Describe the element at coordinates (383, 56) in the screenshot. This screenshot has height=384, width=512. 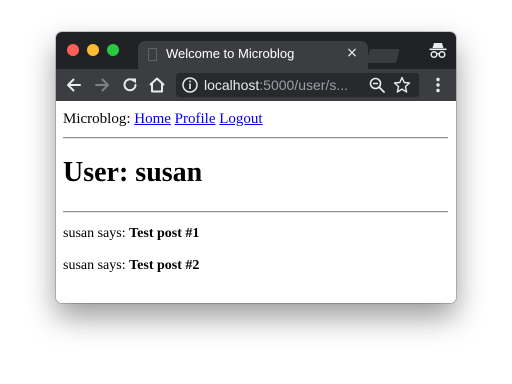
I see `new-tab-button` at that location.